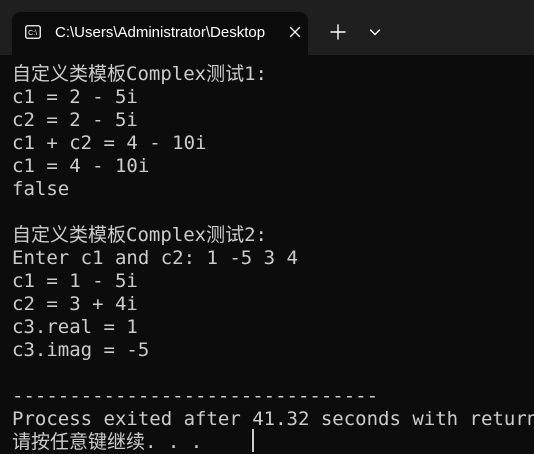 Image resolution: width=534 pixels, height=454 pixels. I want to click on terminal-tab: C:\ C:\Users\Administrator\Desktop, so click(160, 33).